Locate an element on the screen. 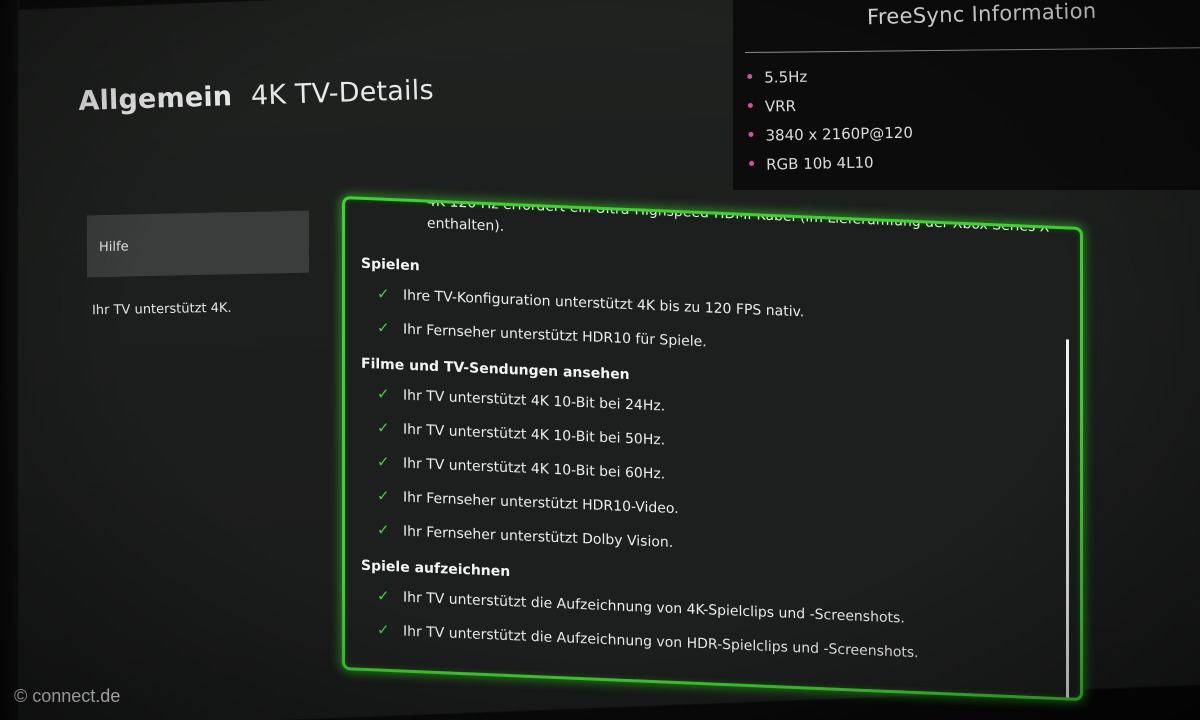  tv-bezel-edge is located at coordinates (10, 360).